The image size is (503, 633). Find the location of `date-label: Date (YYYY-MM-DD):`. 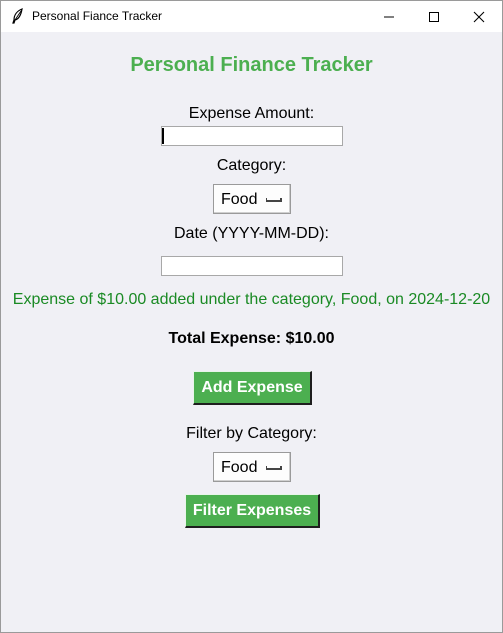

date-label: Date (YYYY-MM-DD): is located at coordinates (251, 233).